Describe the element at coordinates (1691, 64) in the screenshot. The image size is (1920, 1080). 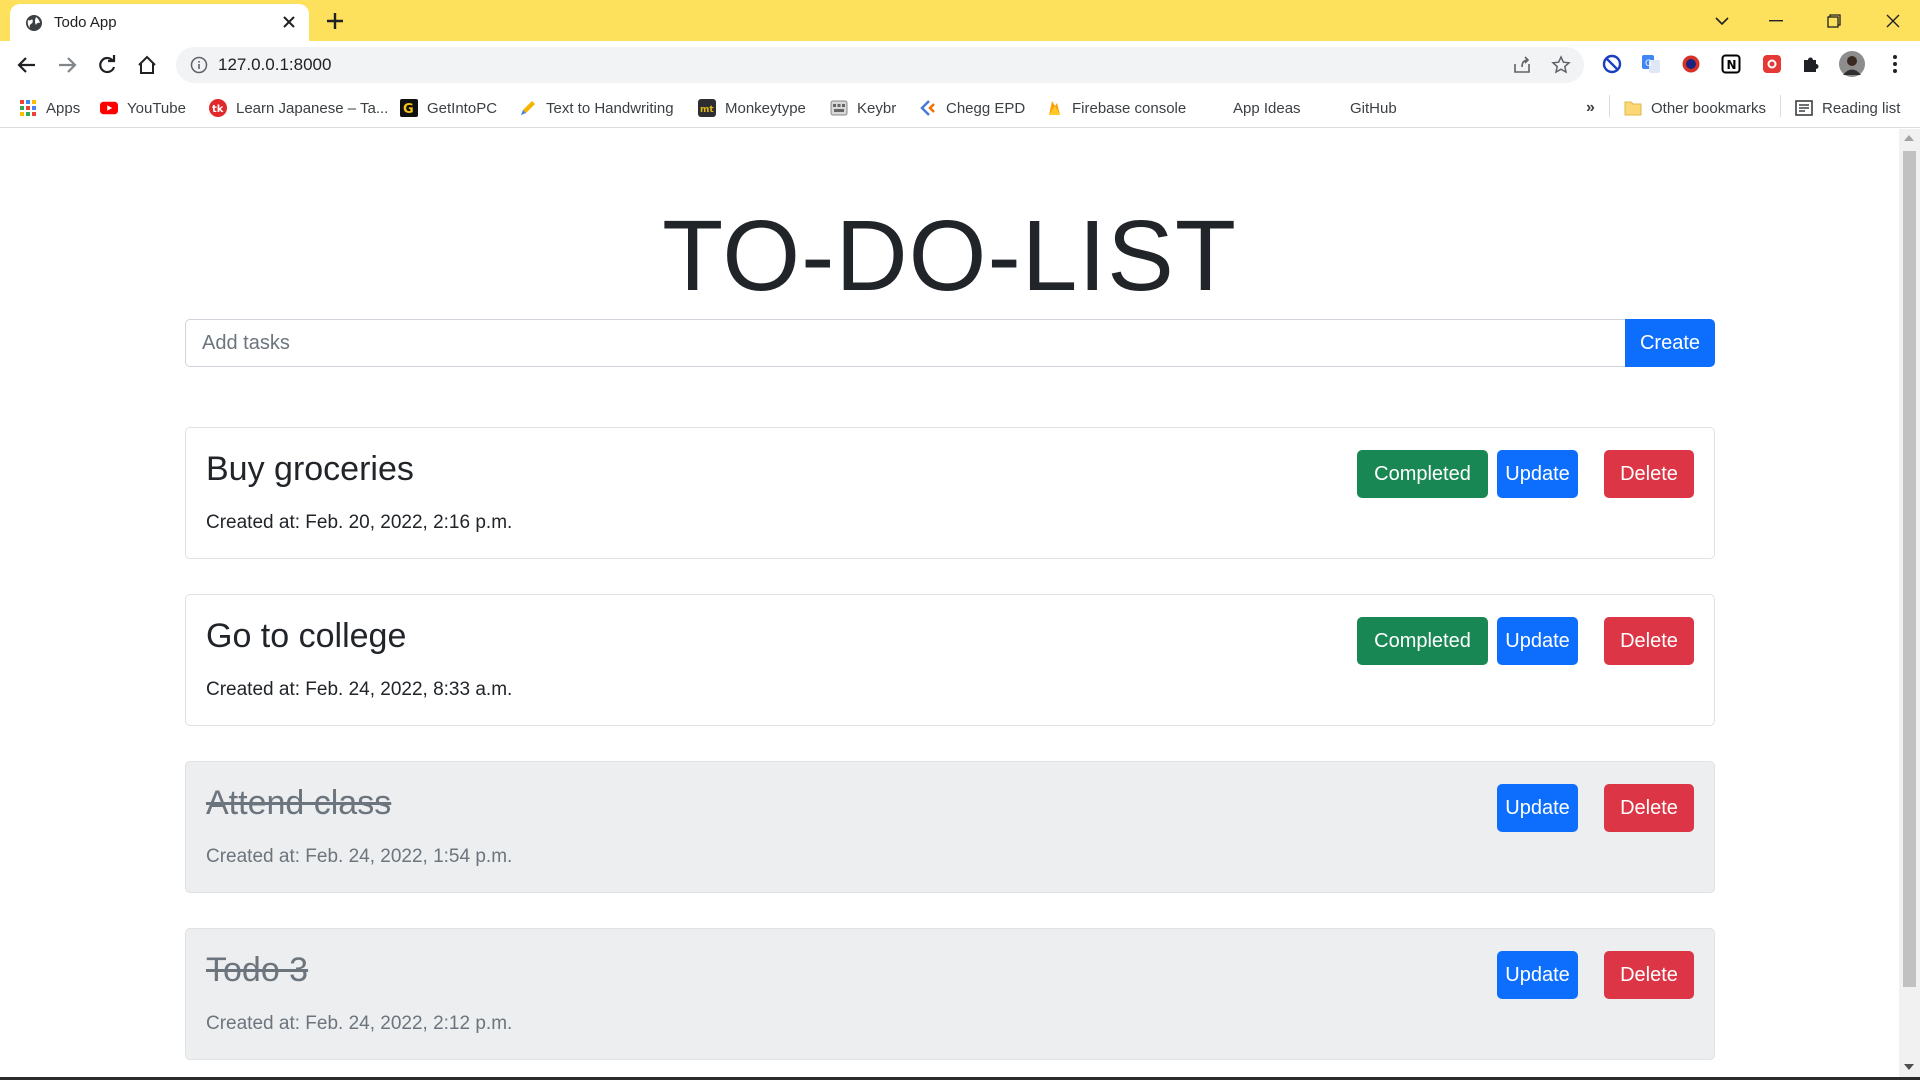
I see `globe-extension-icon` at that location.